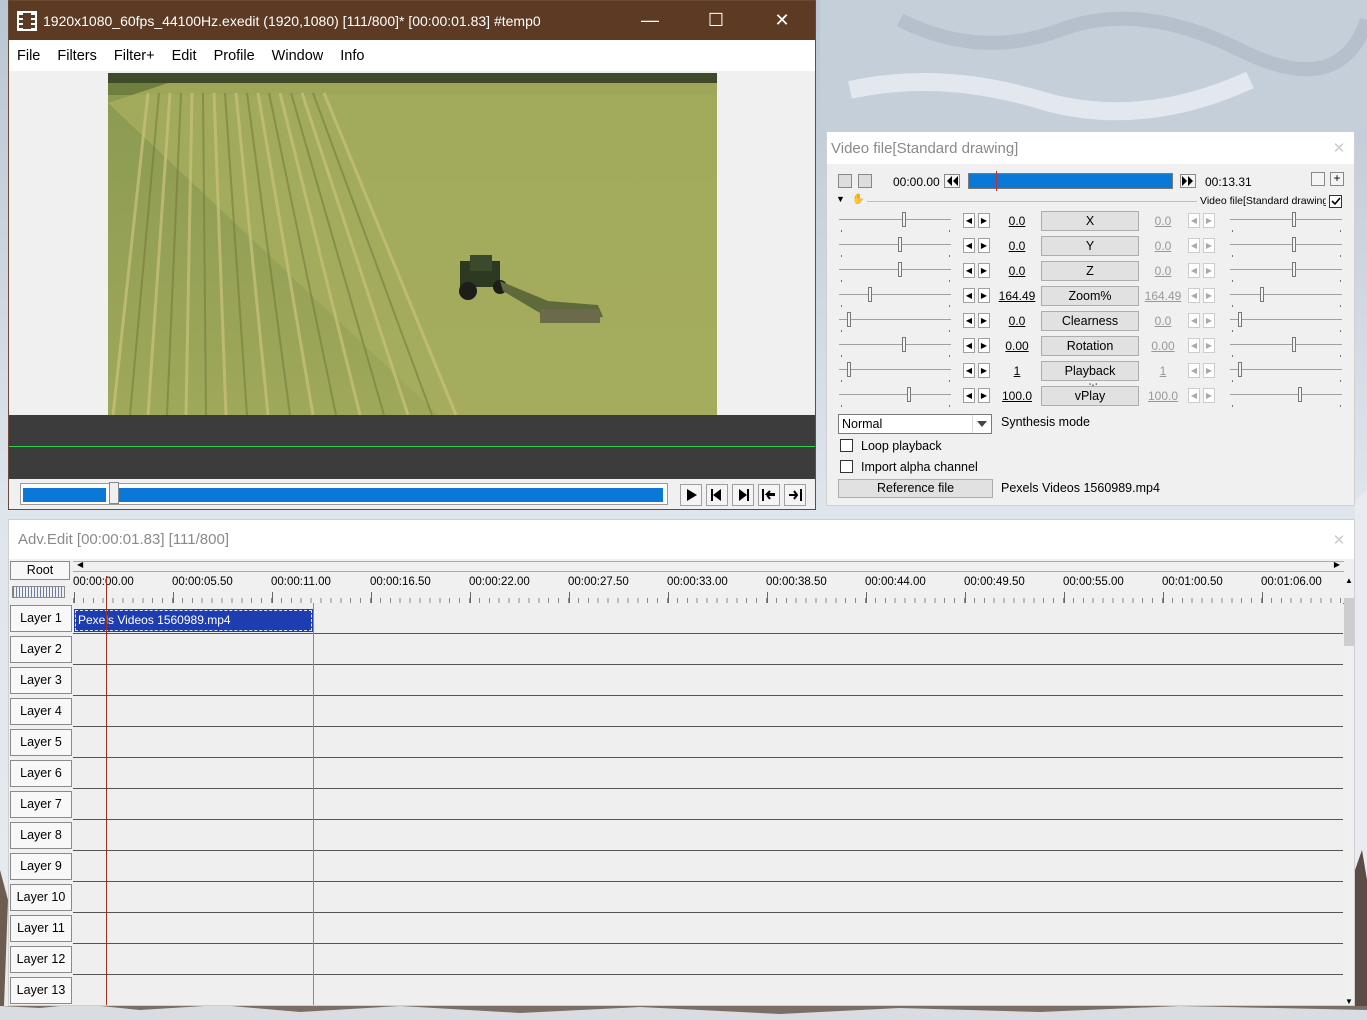  I want to click on layer-button: Layer 13, so click(41, 990).